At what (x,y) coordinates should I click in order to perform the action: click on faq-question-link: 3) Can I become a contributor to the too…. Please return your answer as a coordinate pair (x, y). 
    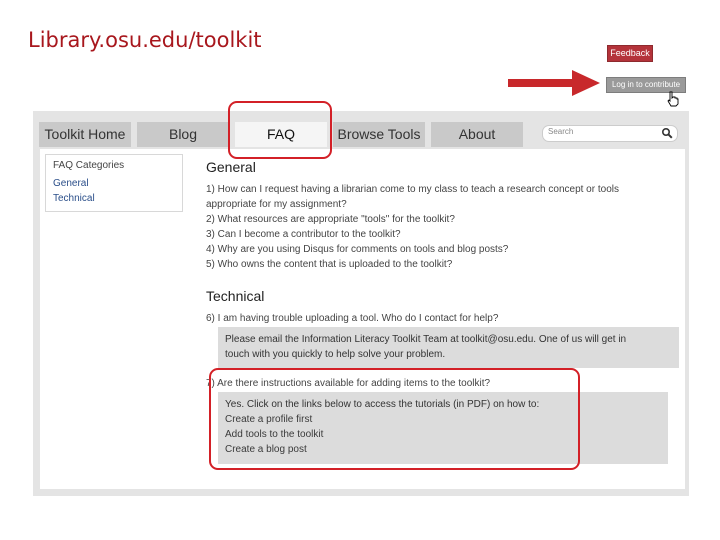
    Looking at the image, I should click on (303, 234).